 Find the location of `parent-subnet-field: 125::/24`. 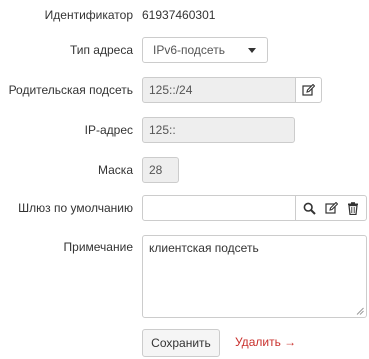

parent-subnet-field: 125::/24 is located at coordinates (219, 90).